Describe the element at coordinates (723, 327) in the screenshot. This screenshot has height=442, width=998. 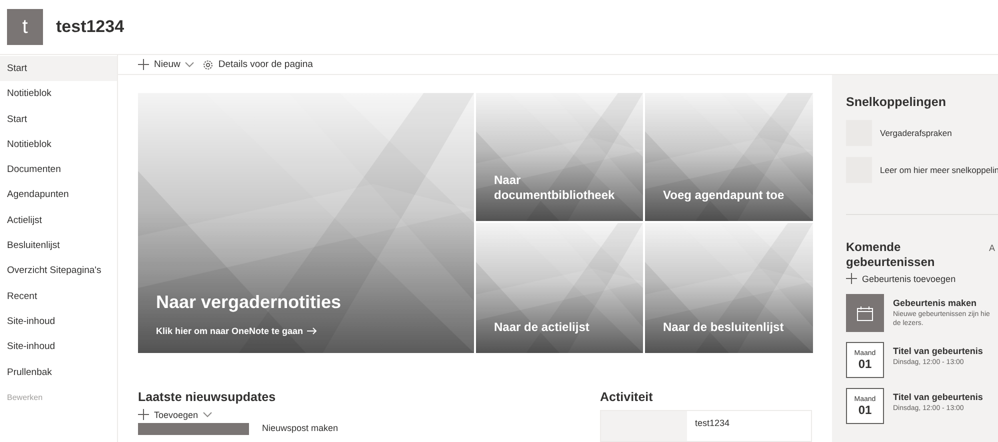
I see `hero-tile-link: Naar de besluitenlijst` at that location.